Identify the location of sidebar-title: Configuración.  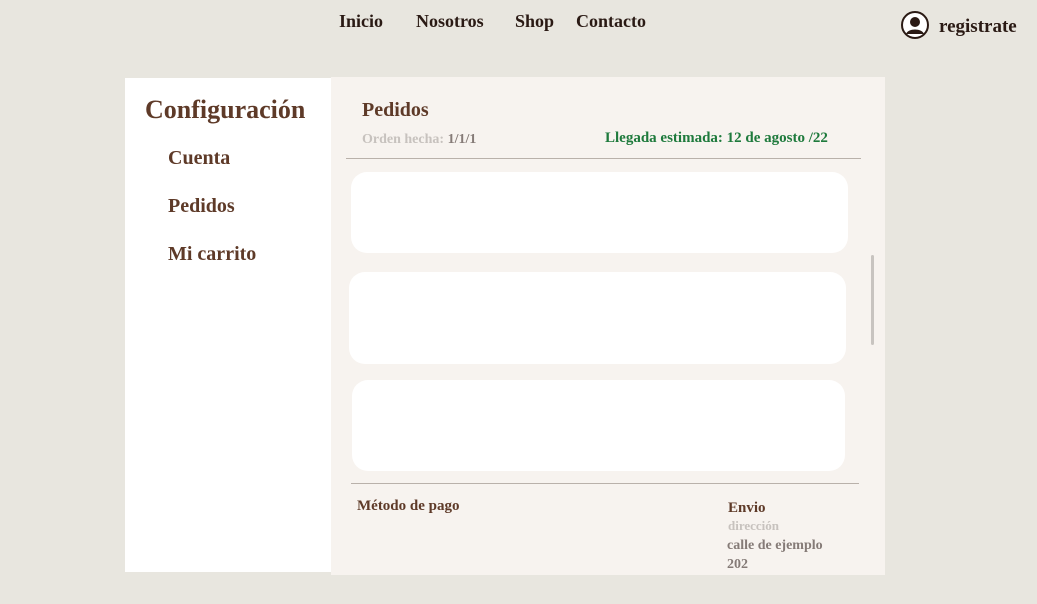
(225, 109).